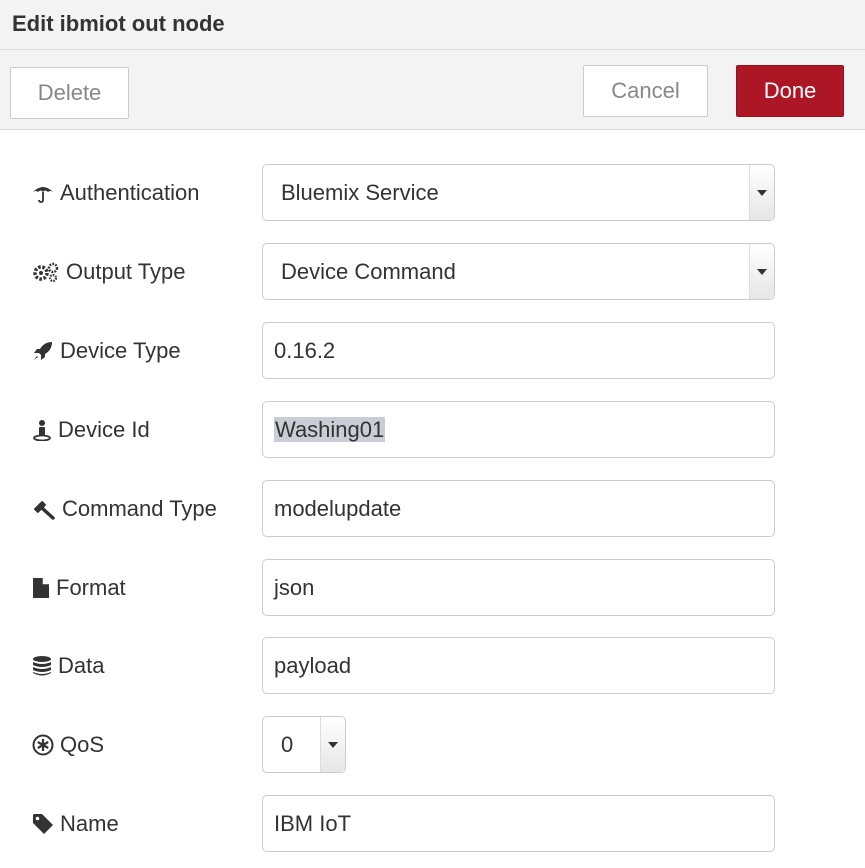 This screenshot has height=868, width=865. Describe the element at coordinates (45, 430) in the screenshot. I see `street-view-icon` at that location.